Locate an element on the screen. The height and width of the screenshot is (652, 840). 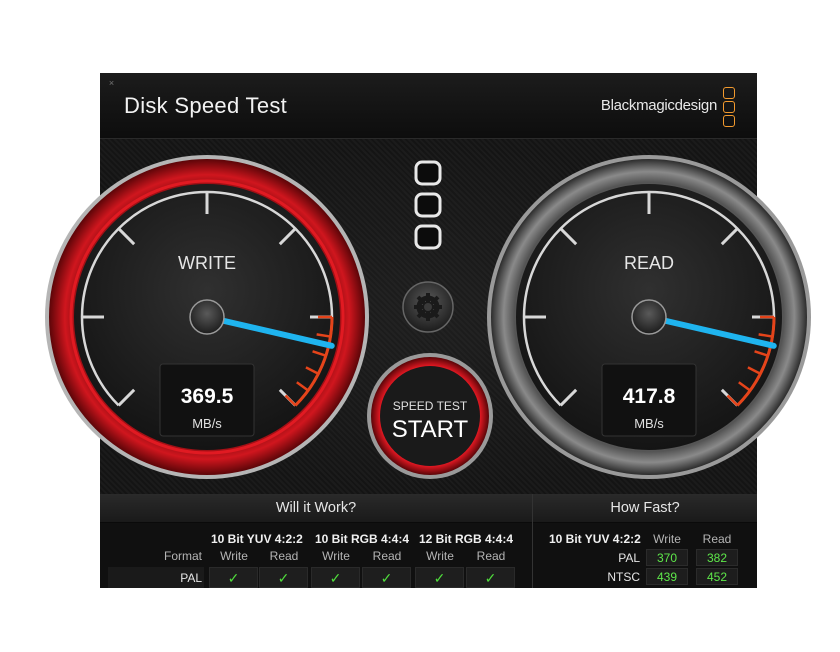
start-button-label: START is located at coordinates (430, 429).